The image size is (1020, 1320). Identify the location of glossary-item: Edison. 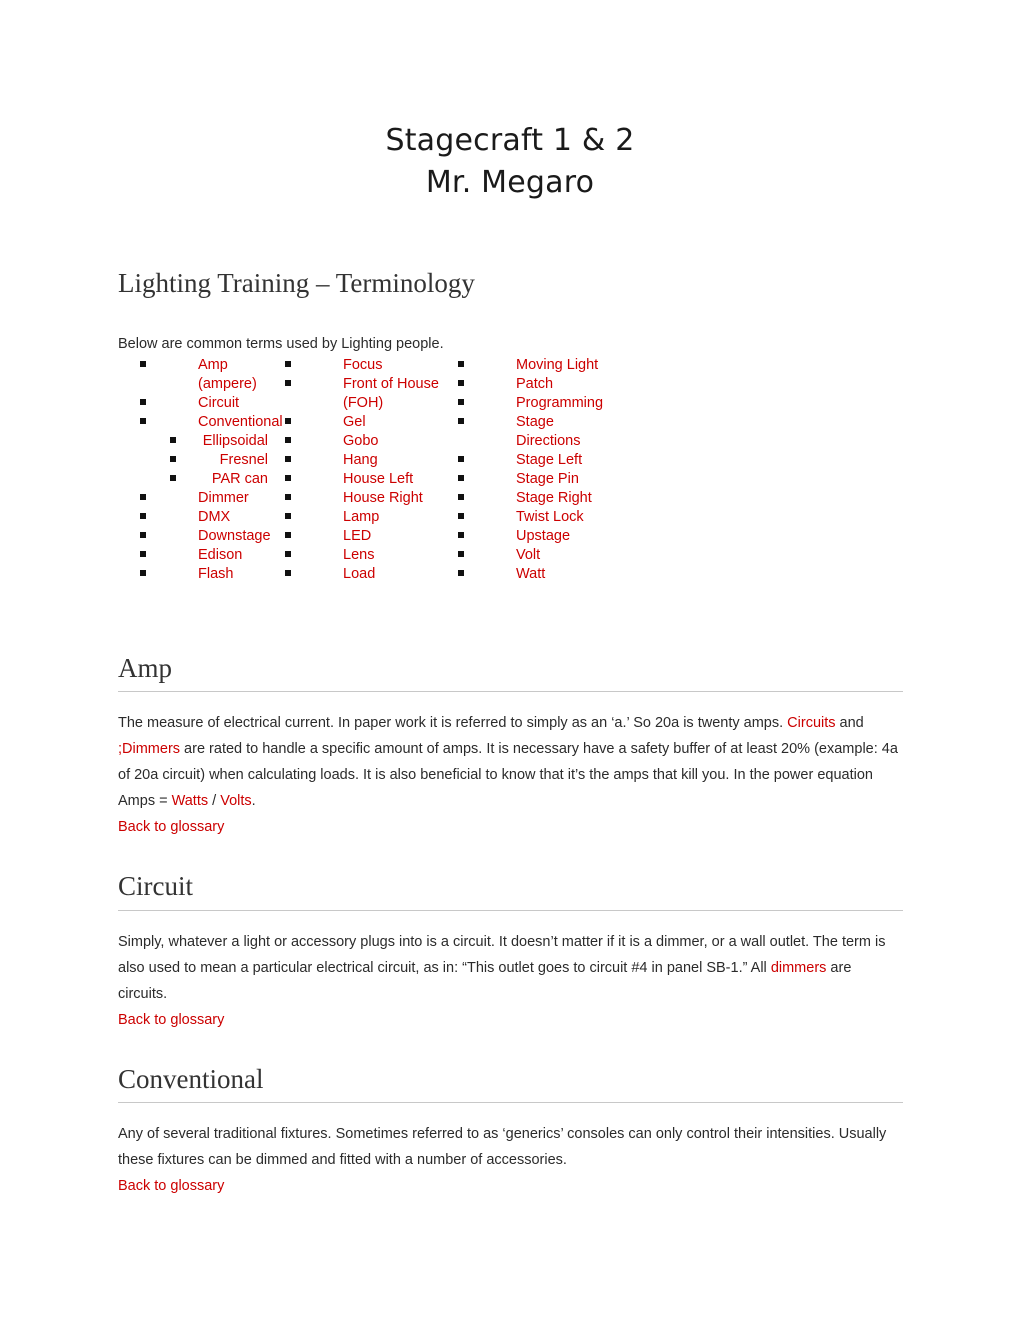
(214, 555).